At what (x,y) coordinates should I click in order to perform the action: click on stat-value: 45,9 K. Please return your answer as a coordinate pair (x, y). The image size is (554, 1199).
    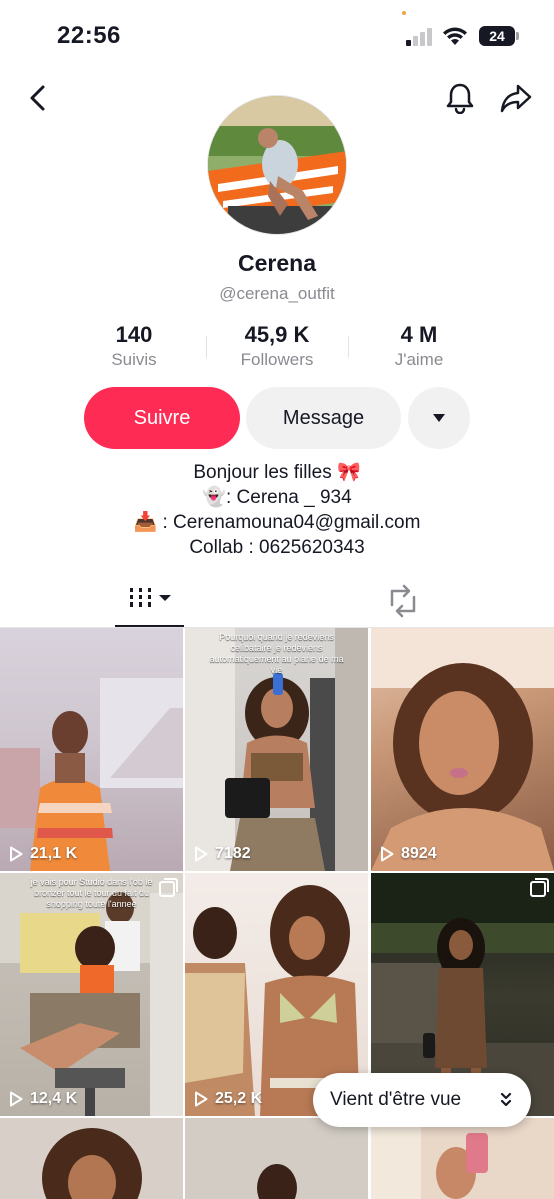
    Looking at the image, I should click on (277, 334).